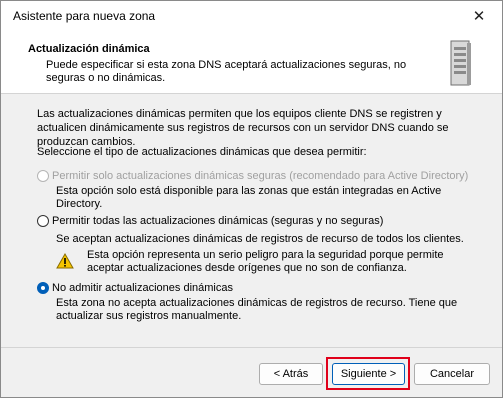 This screenshot has height=398, width=503. What do you see at coordinates (460, 63) in the screenshot?
I see `server-icon` at bounding box center [460, 63].